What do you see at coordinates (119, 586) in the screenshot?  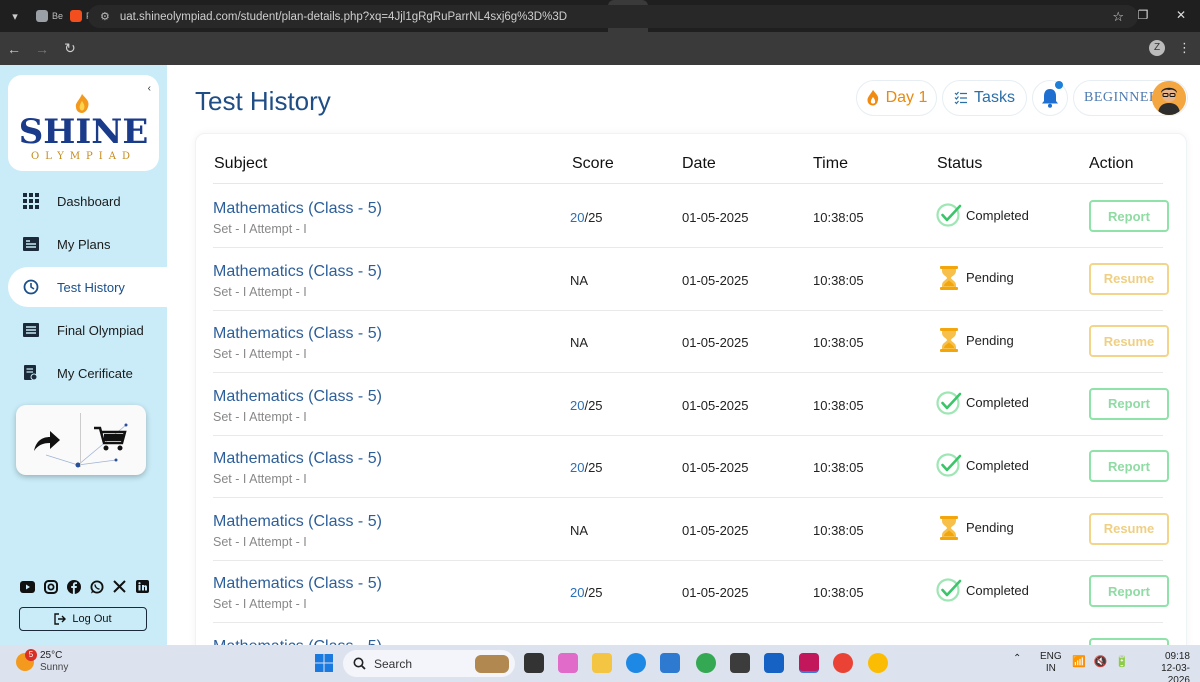 I see `x-icon` at bounding box center [119, 586].